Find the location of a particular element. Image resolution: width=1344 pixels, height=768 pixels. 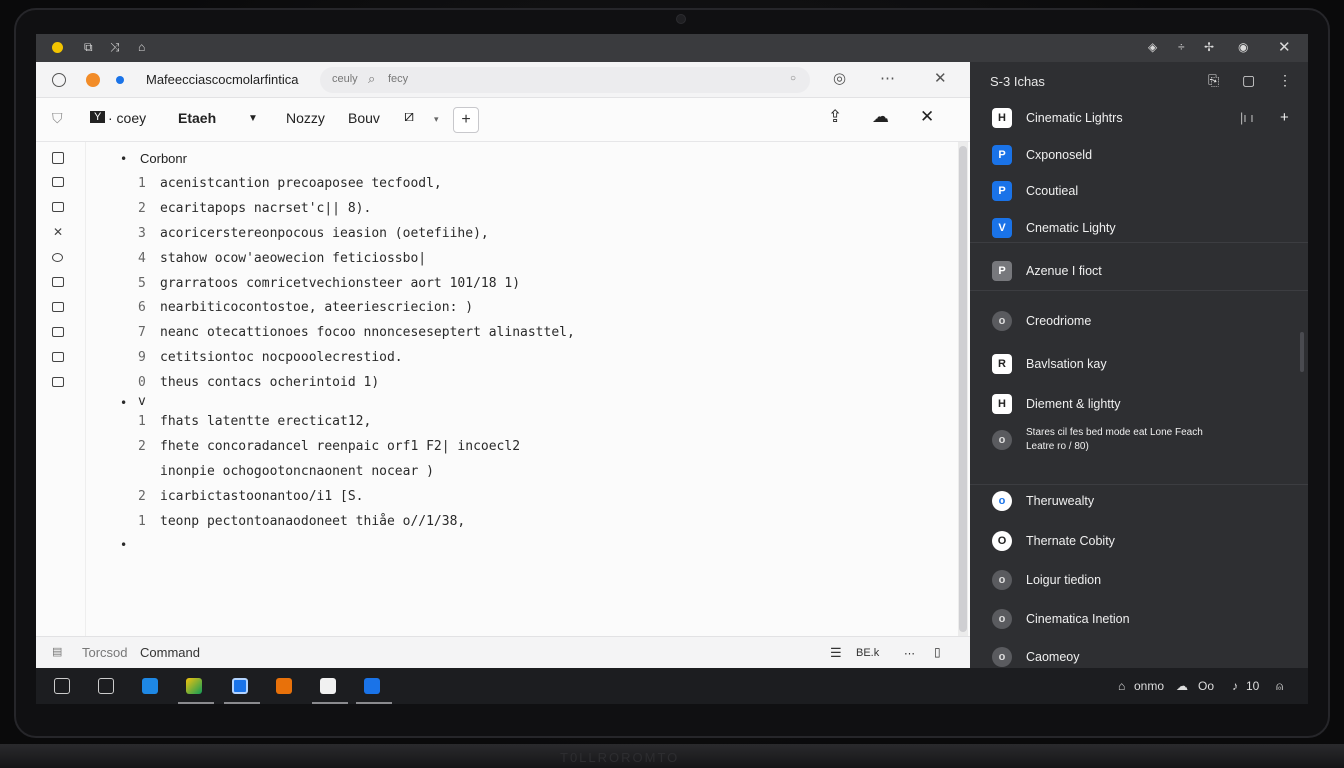

search-clear-icon: ○ is located at coordinates (793, 78).